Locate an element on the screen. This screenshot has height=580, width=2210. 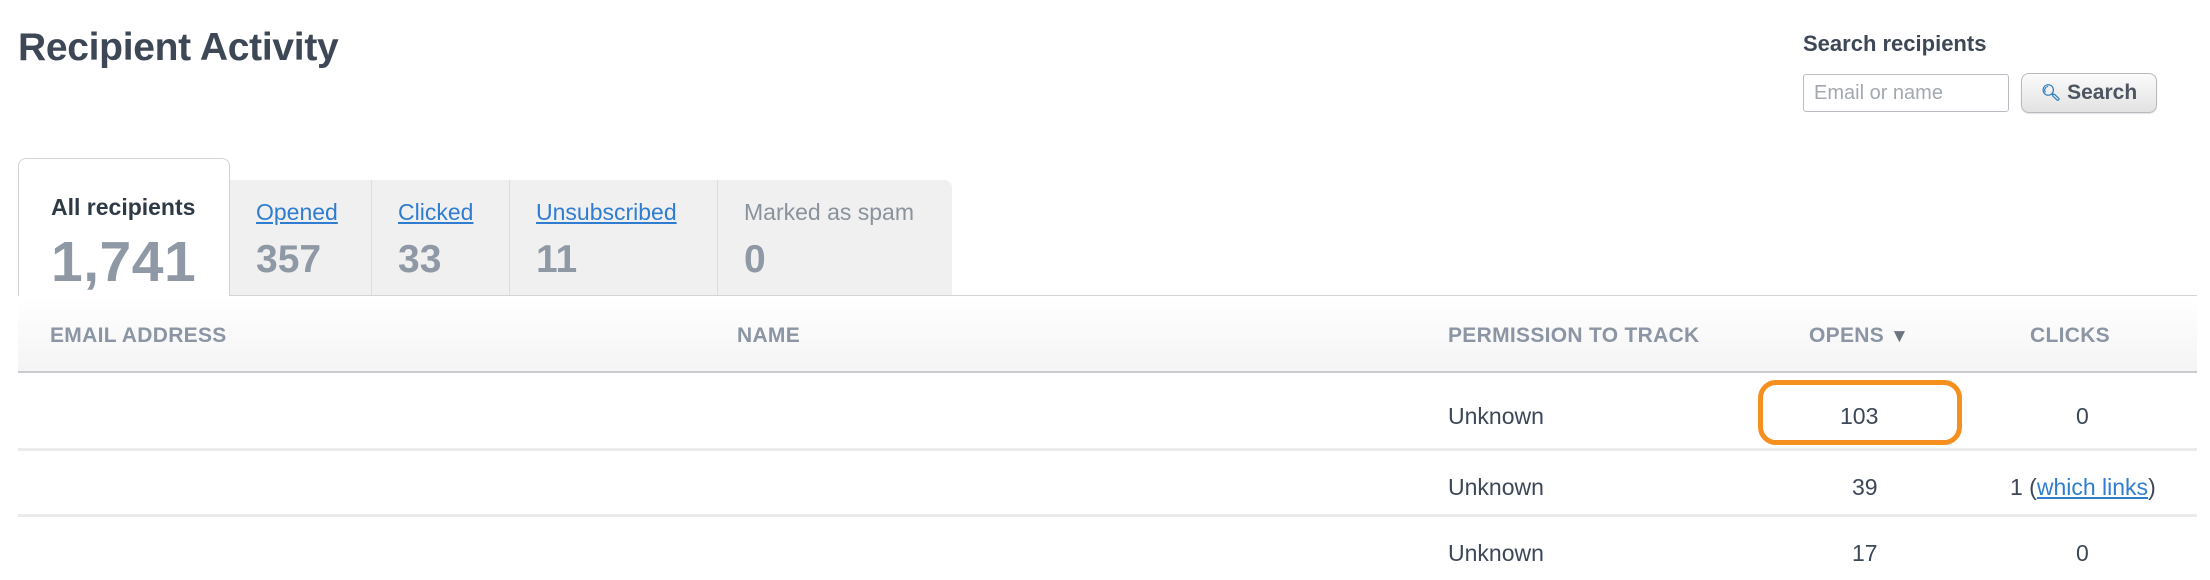
search-button-label: Search is located at coordinates (2102, 92).